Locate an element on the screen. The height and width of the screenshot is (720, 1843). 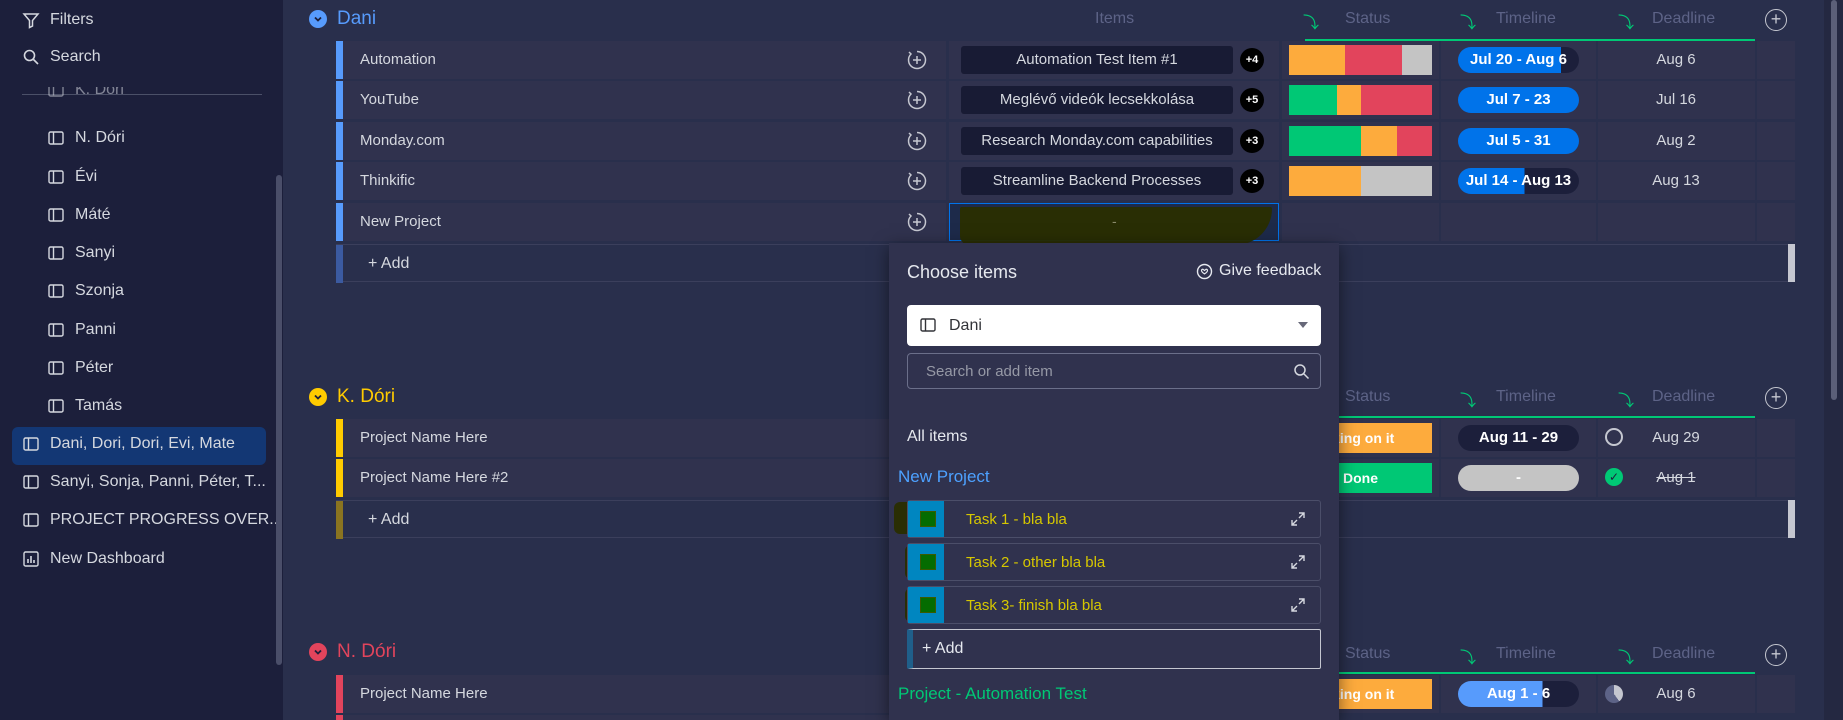
item-search-input: Search or add item is located at coordinates (1114, 371).